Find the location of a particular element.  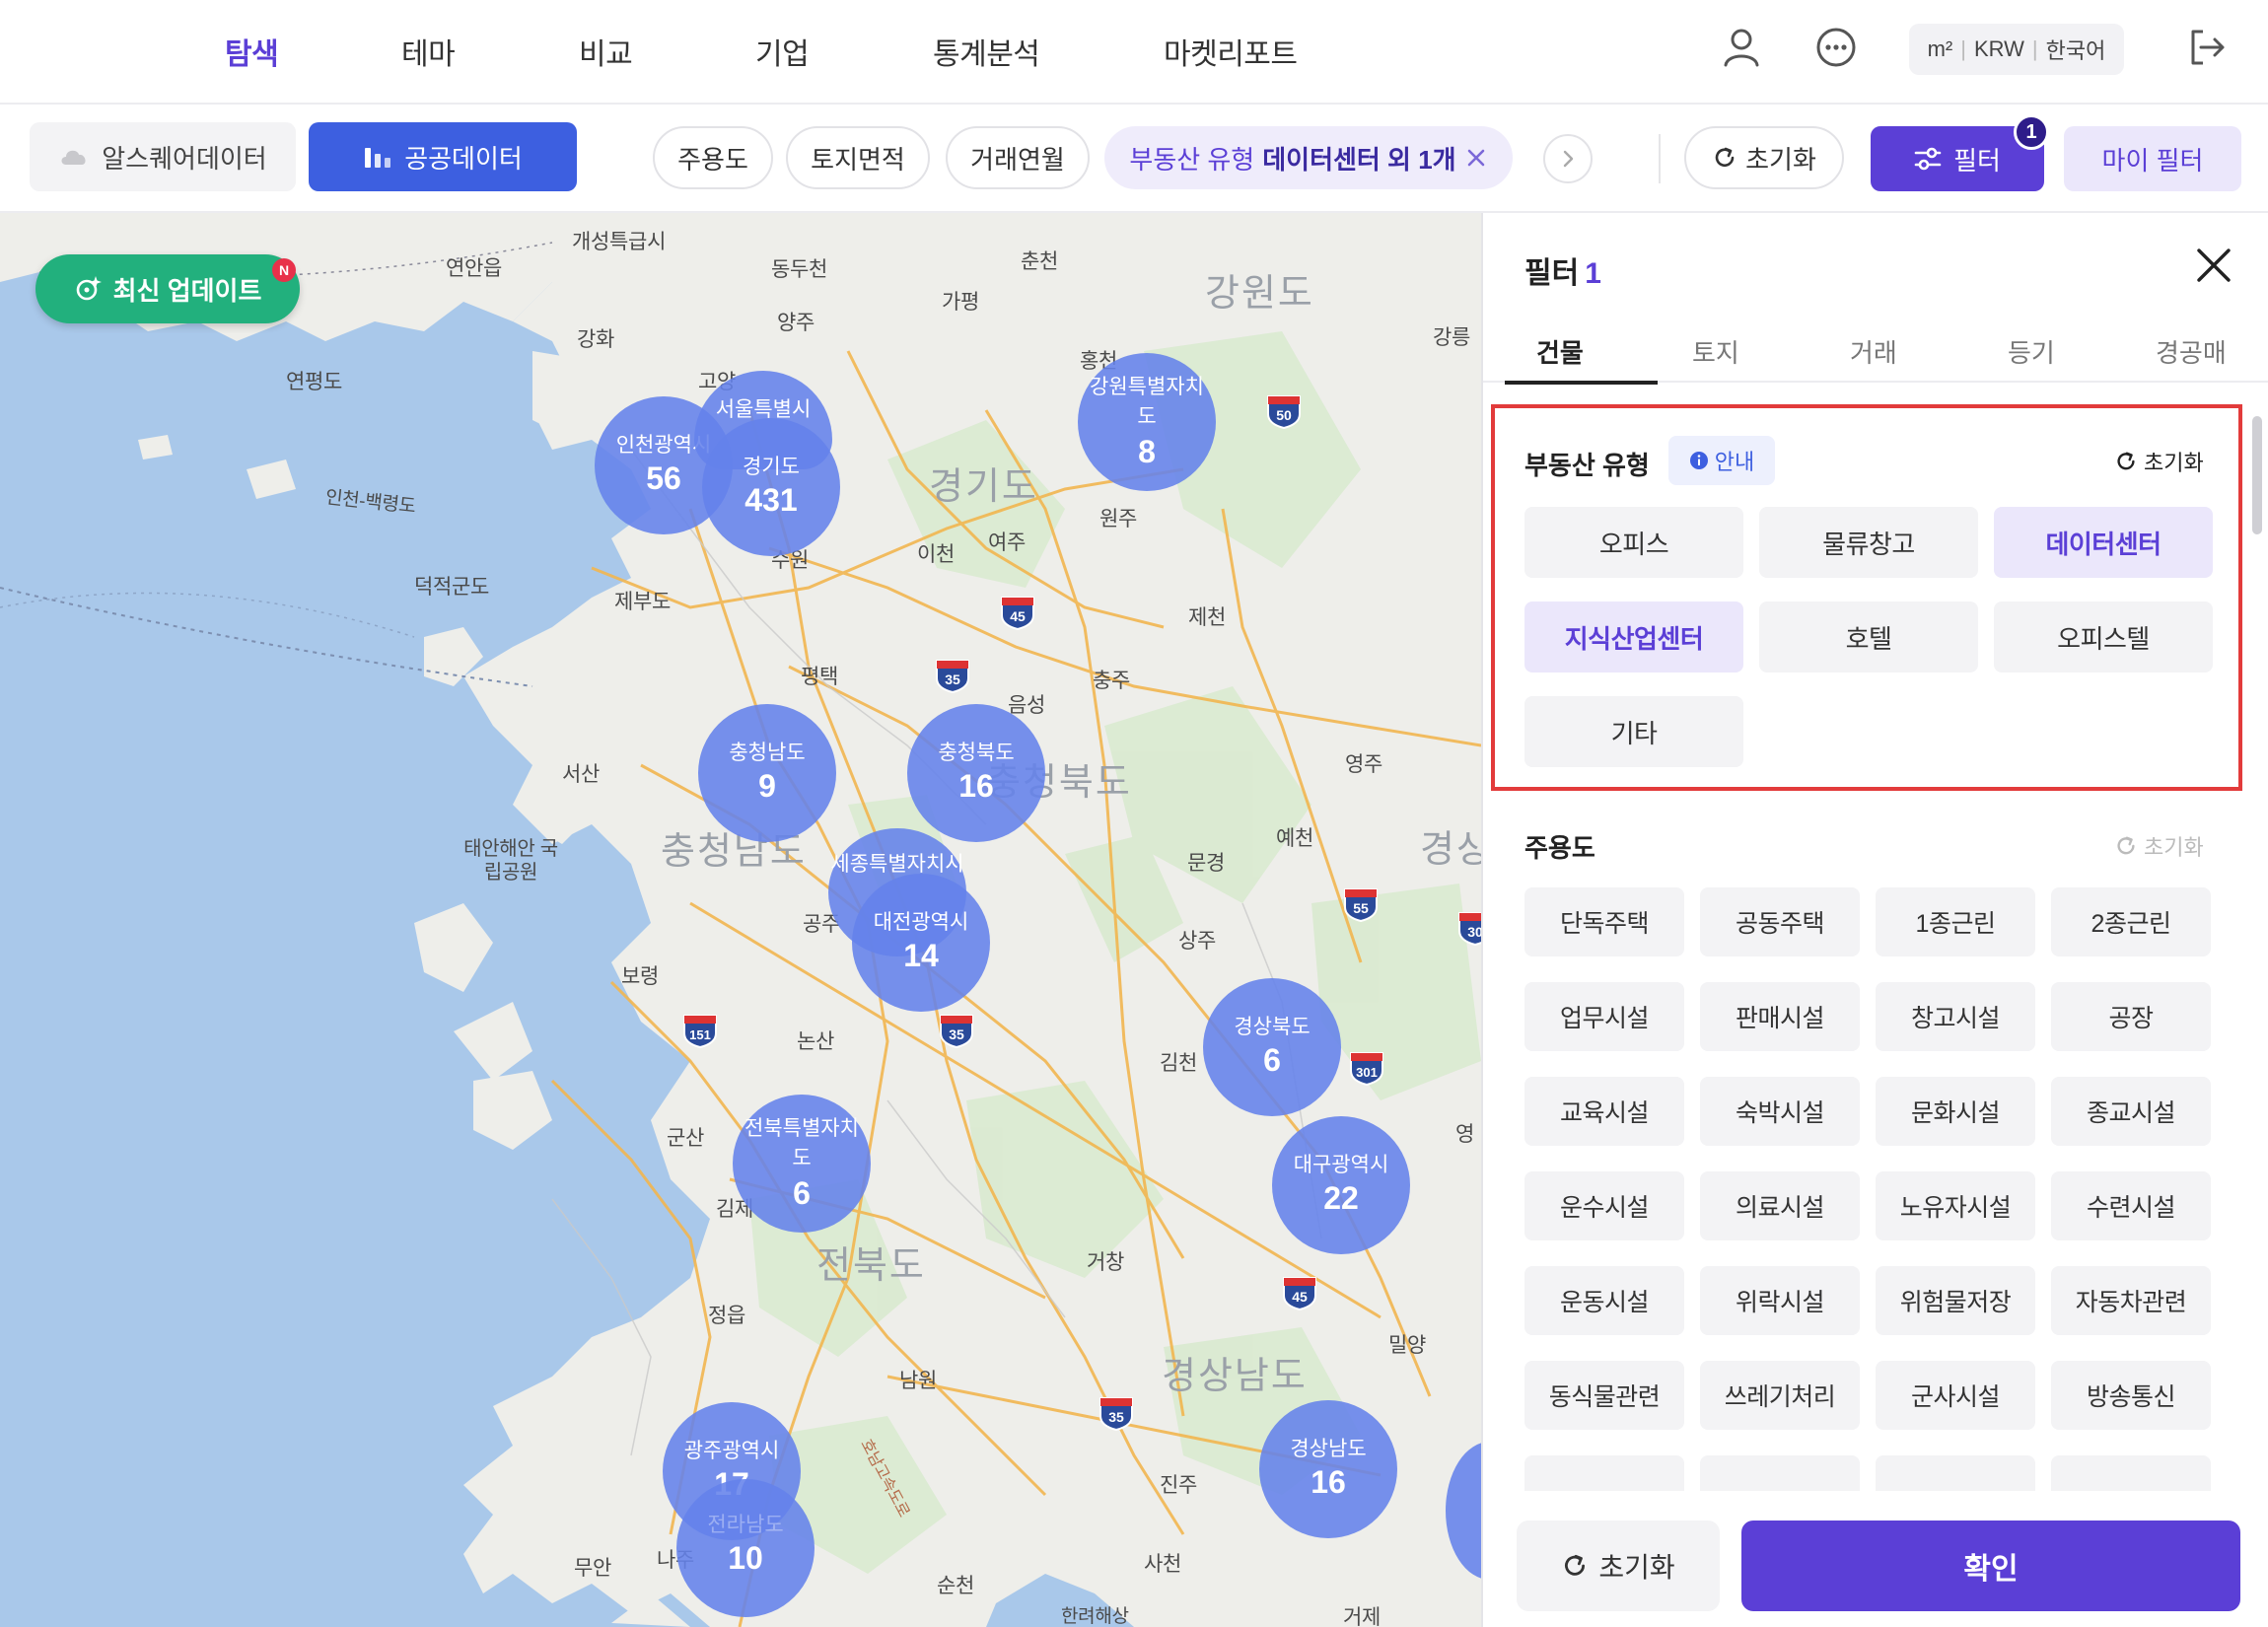

place-label: 연평도 is located at coordinates (314, 382).